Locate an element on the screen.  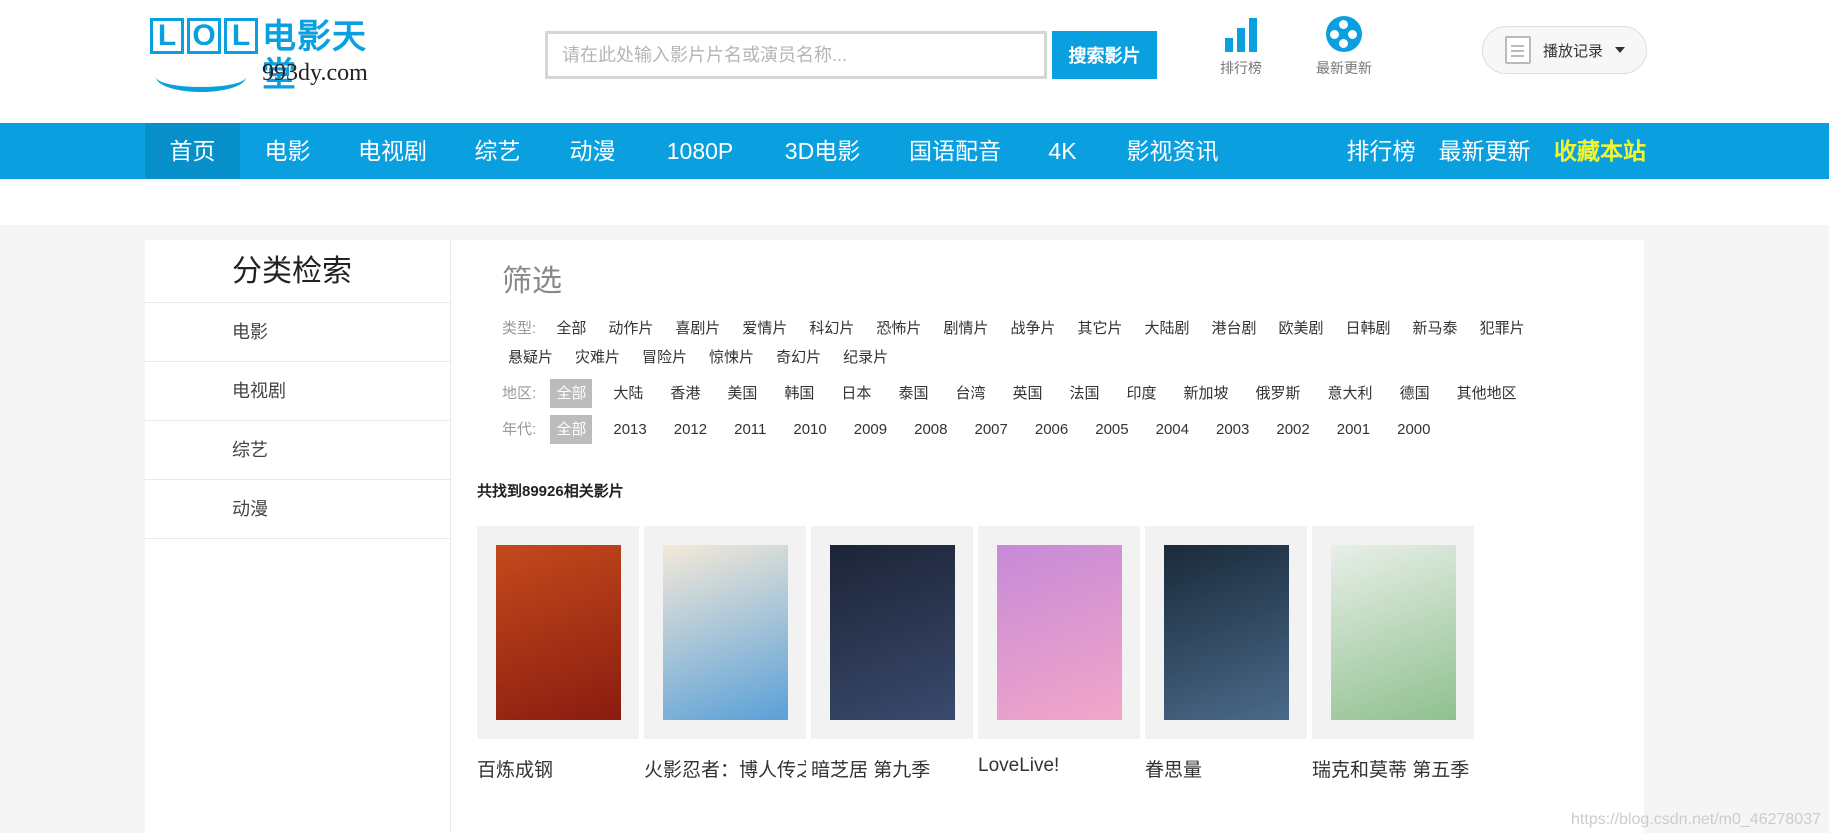
region-option: 韩国 is located at coordinates (799, 393).